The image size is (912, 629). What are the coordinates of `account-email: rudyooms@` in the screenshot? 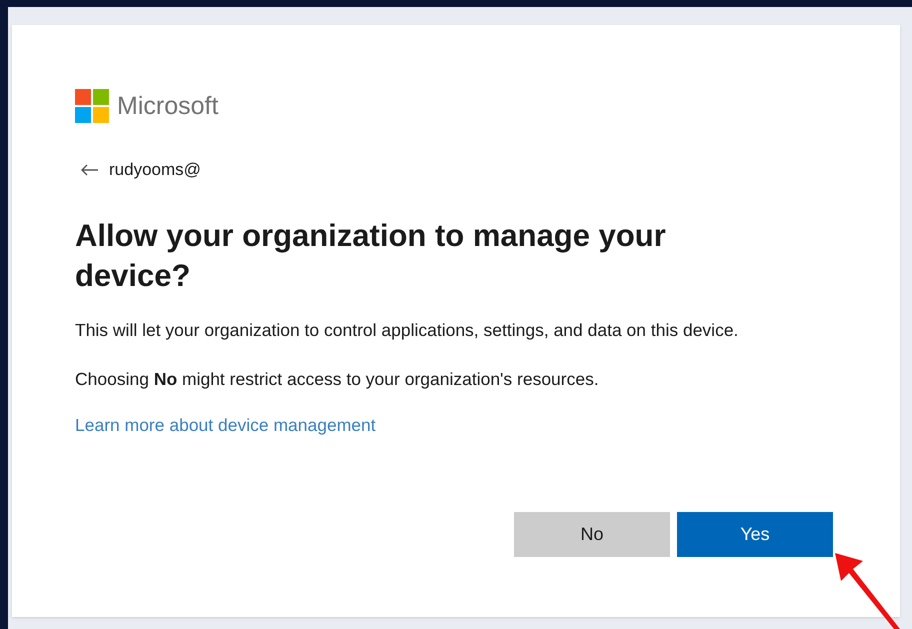 It's located at (155, 170).